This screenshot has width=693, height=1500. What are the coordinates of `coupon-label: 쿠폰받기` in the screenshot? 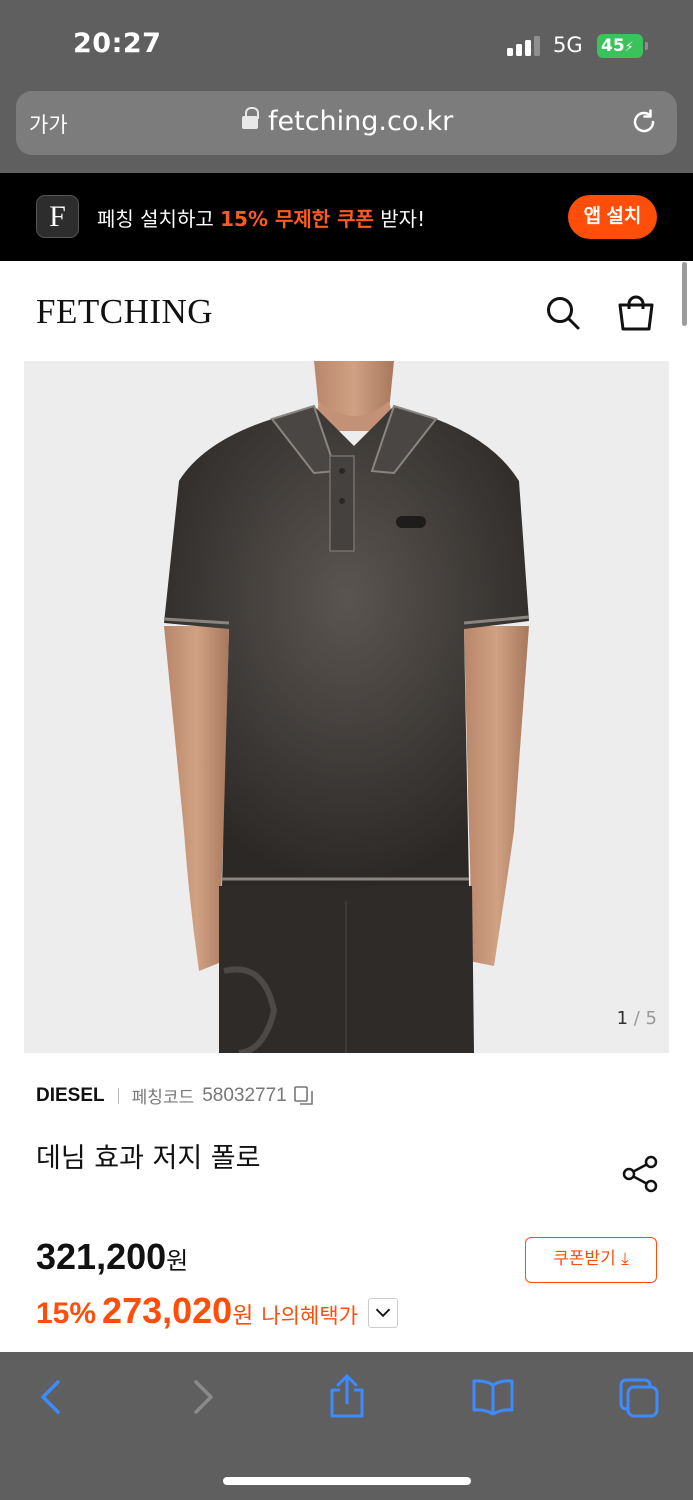 It's located at (584, 1259).